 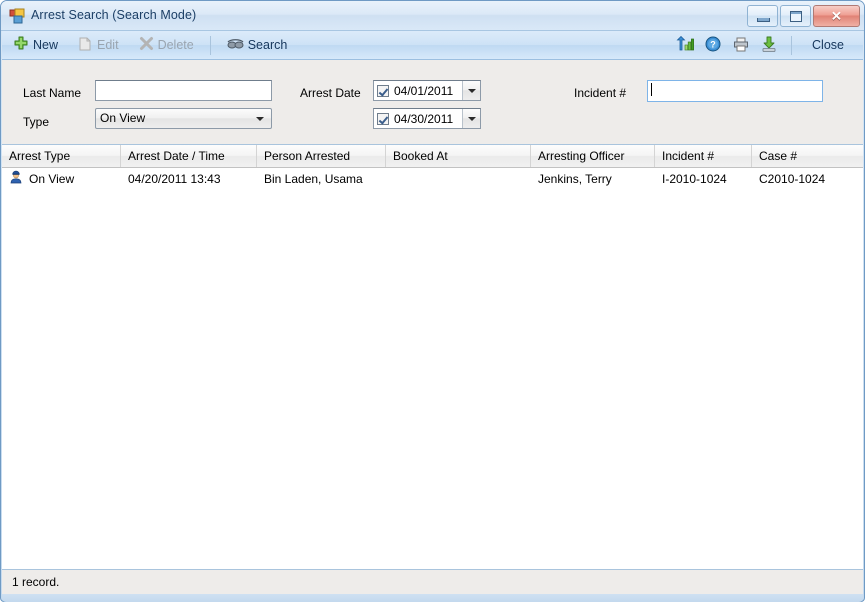 What do you see at coordinates (146, 45) in the screenshot?
I see `delete-x-icon` at bounding box center [146, 45].